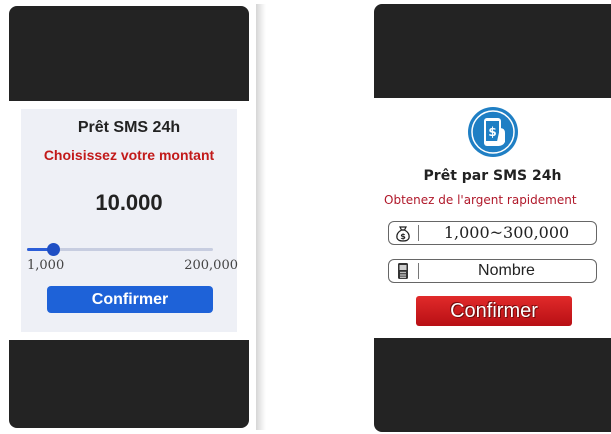  Describe the element at coordinates (211, 265) in the screenshot. I see `slider-max-label: 200,000` at that location.